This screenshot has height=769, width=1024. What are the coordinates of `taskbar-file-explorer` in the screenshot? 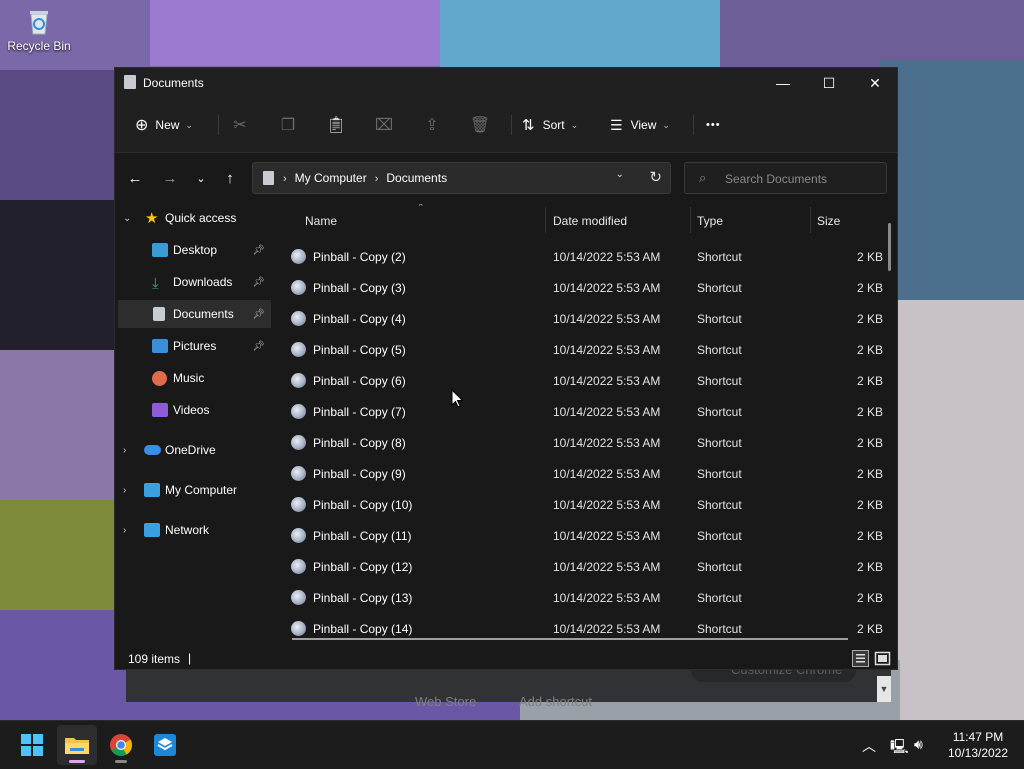 It's located at (77, 745).